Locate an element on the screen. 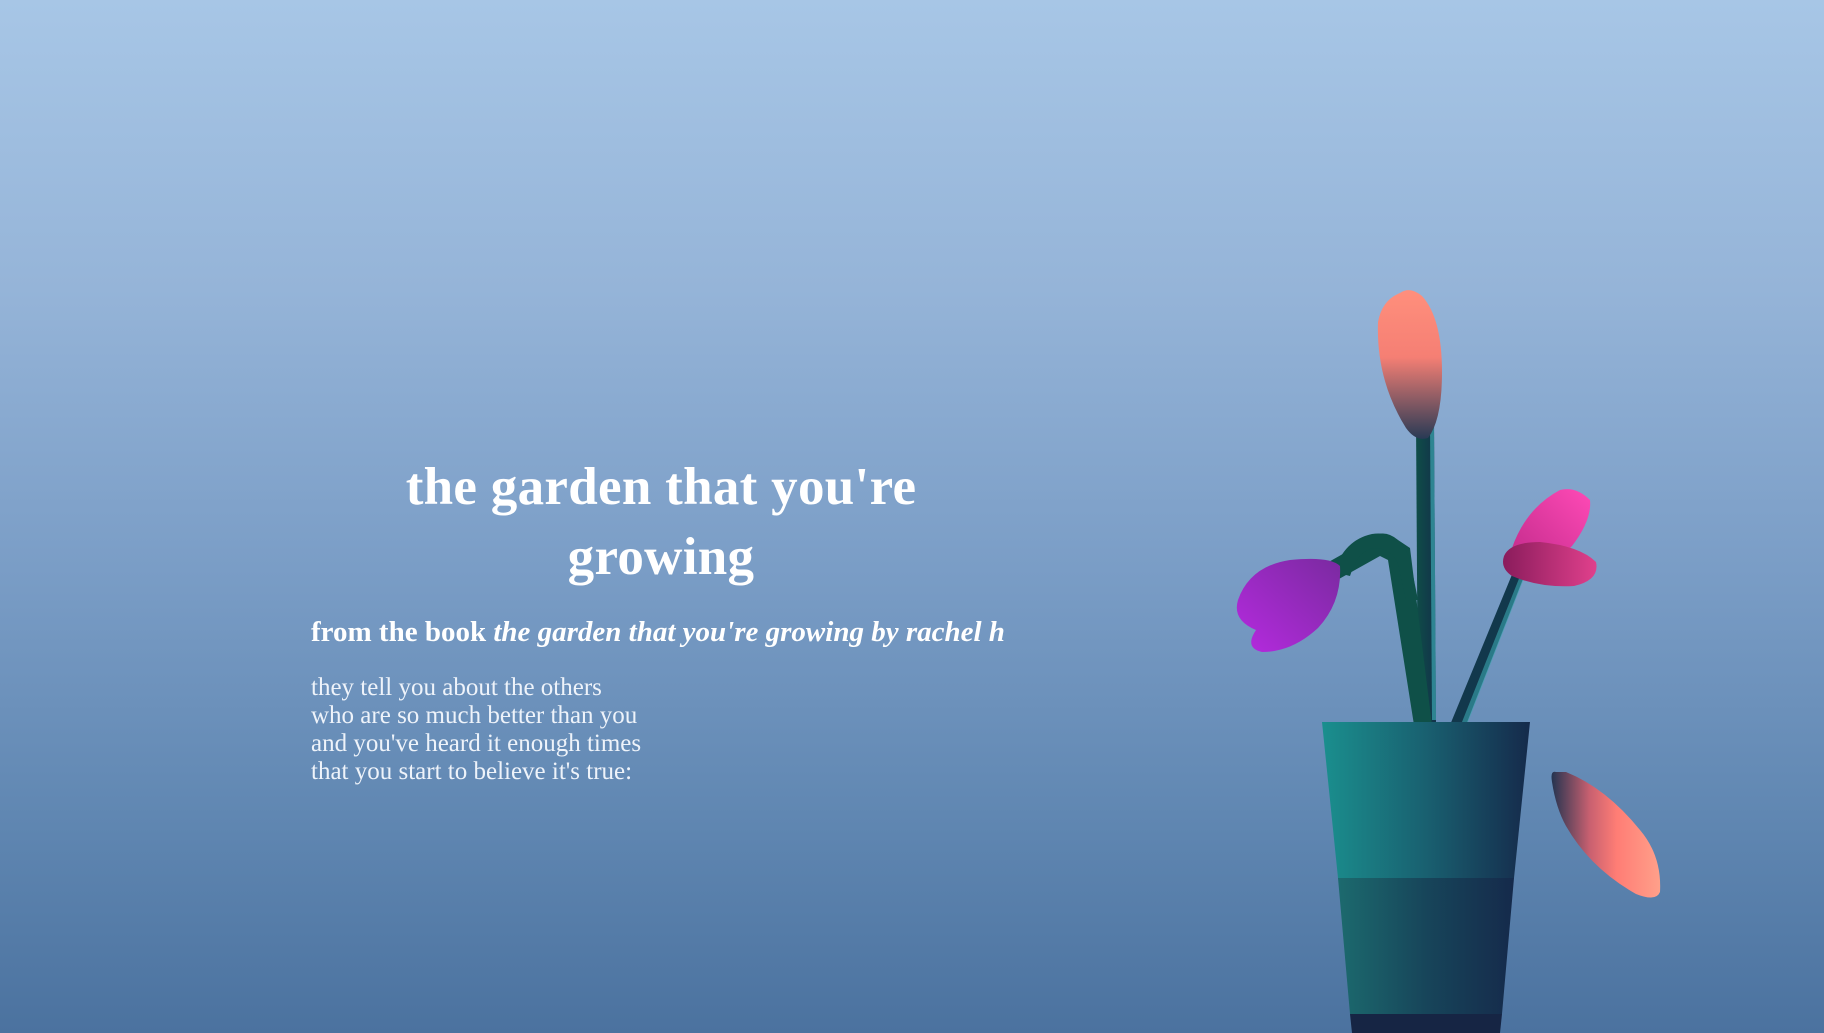  poem-line: who are so much better than you is located at coordinates (474, 715).